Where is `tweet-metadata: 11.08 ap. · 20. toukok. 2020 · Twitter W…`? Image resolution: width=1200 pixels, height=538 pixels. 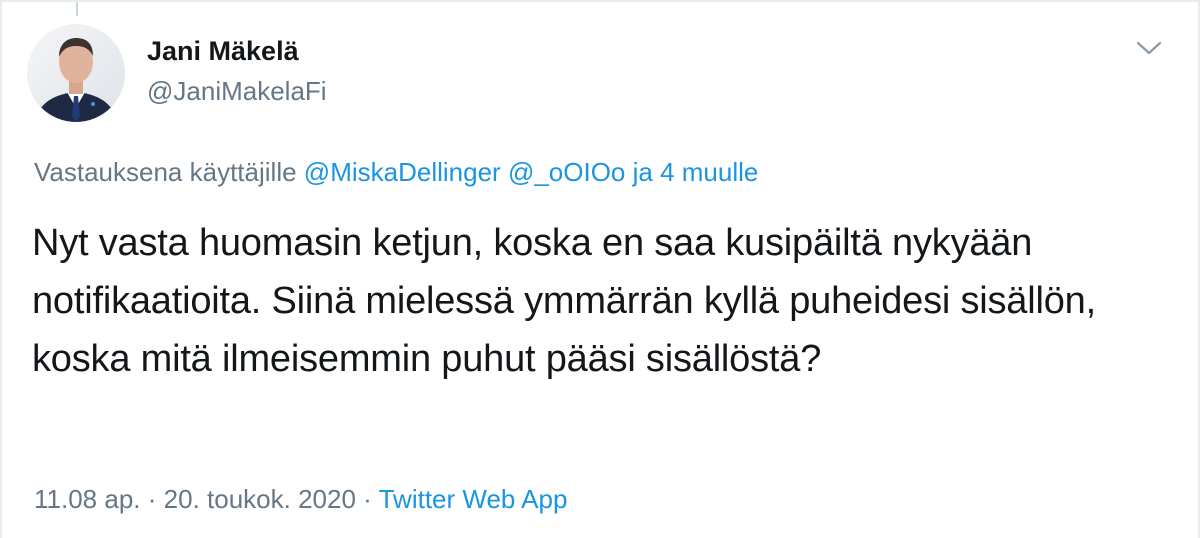 tweet-metadata: 11.08 ap. · 20. toukok. 2020 · Twitter W… is located at coordinates (300, 499).